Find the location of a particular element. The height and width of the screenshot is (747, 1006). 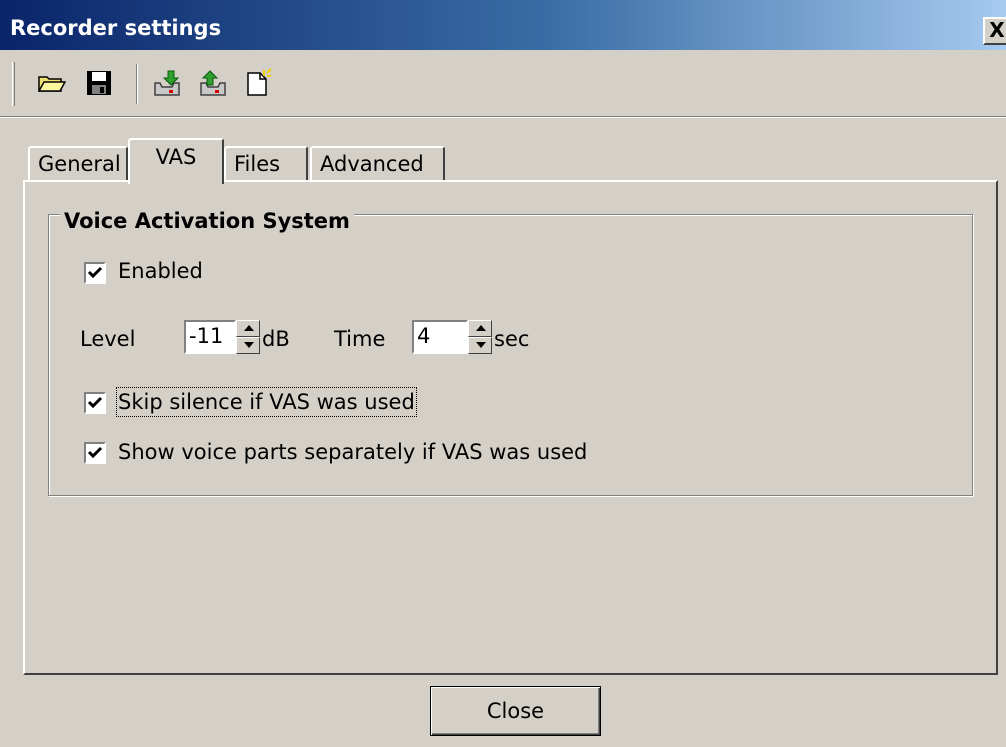

level-stepper is located at coordinates (248, 337).